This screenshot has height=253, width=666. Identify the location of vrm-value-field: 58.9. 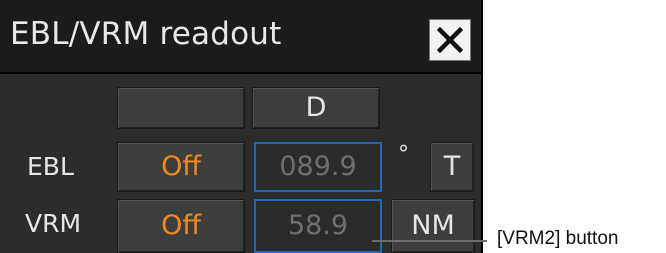
(318, 226).